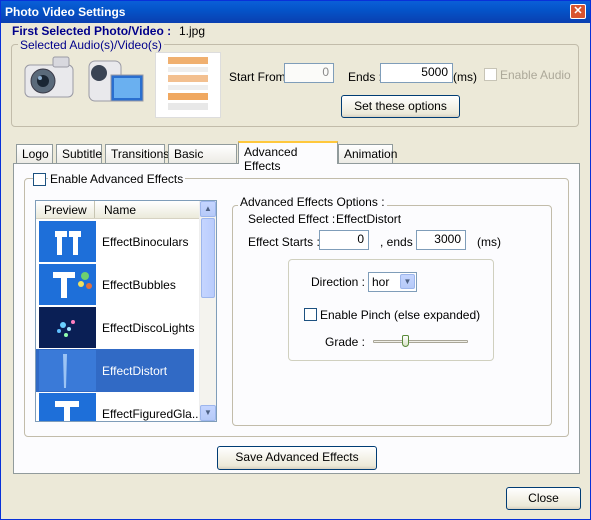  I want to click on window-title: Photo Video Settings, so click(65, 12).